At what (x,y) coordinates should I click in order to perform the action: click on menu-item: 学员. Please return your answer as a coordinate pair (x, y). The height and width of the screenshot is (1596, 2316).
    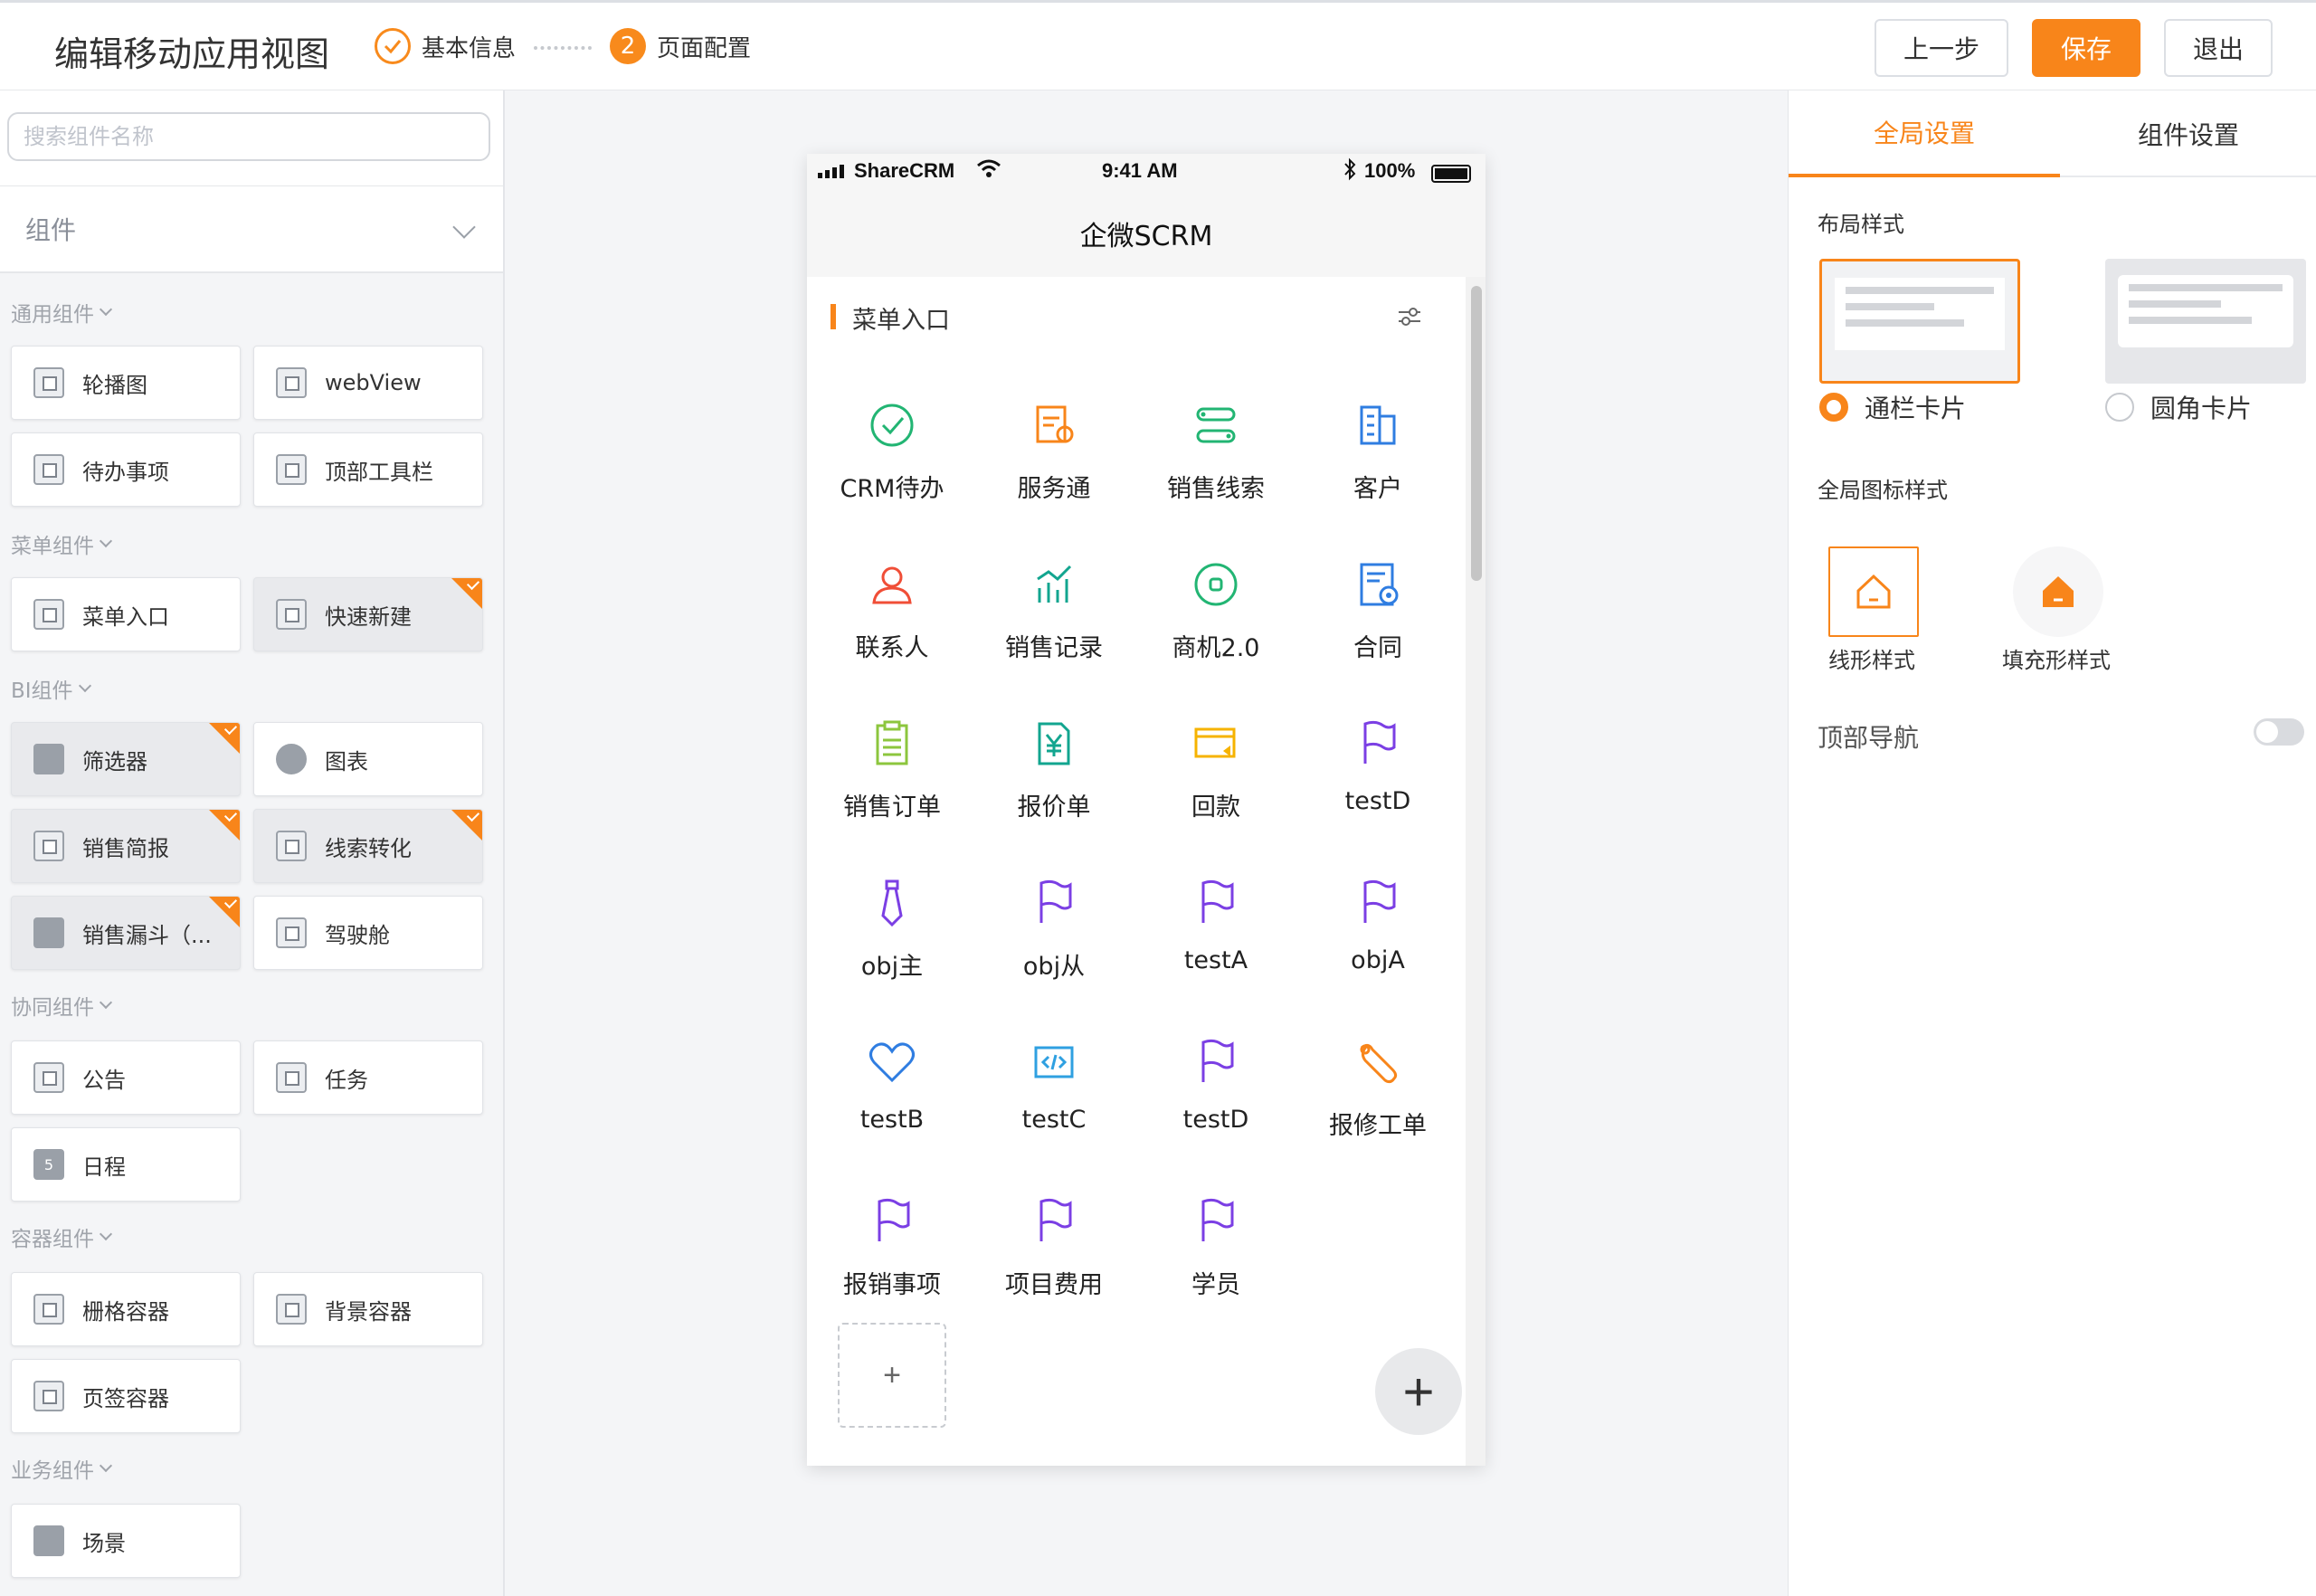
    Looking at the image, I should click on (1216, 1256).